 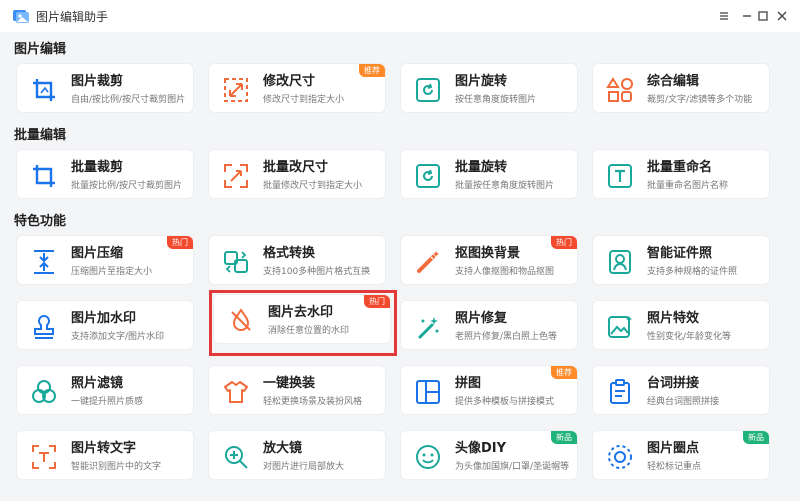 What do you see at coordinates (428, 262) in the screenshot?
I see `wand-icon` at bounding box center [428, 262].